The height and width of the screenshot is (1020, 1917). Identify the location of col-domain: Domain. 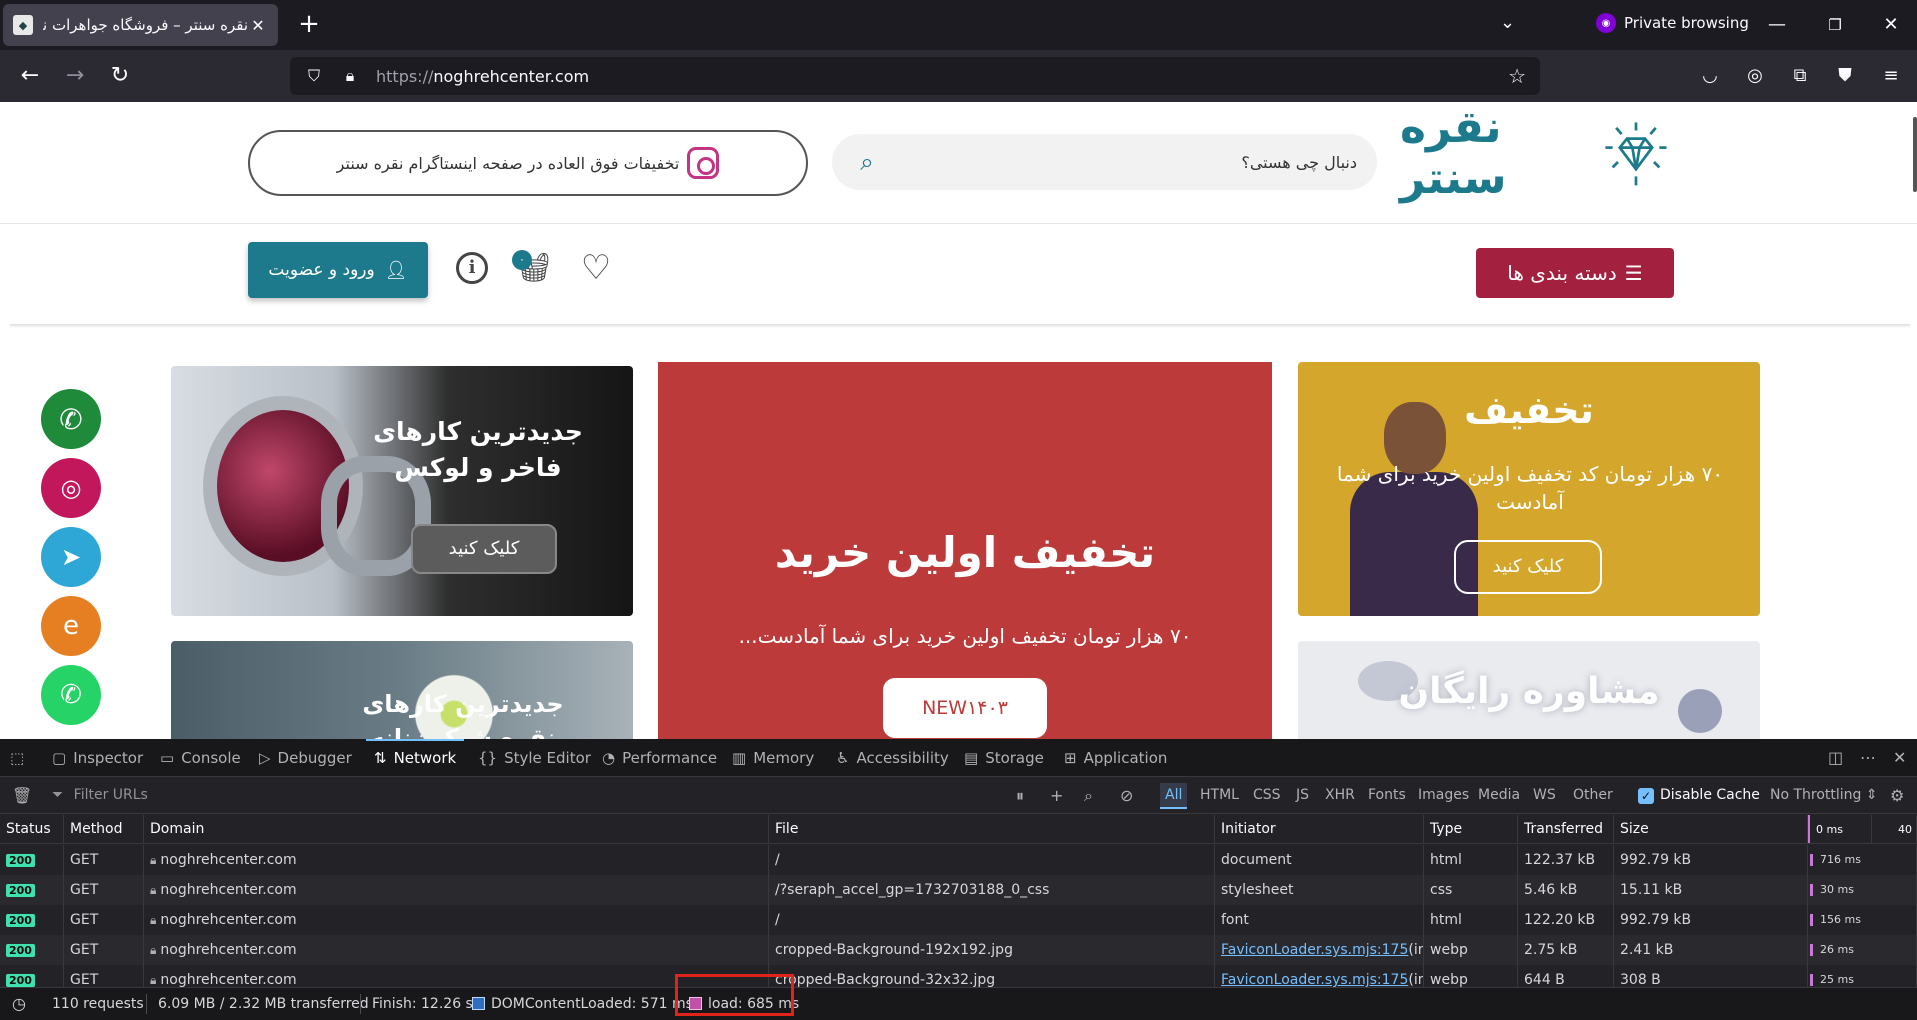
(456, 829).